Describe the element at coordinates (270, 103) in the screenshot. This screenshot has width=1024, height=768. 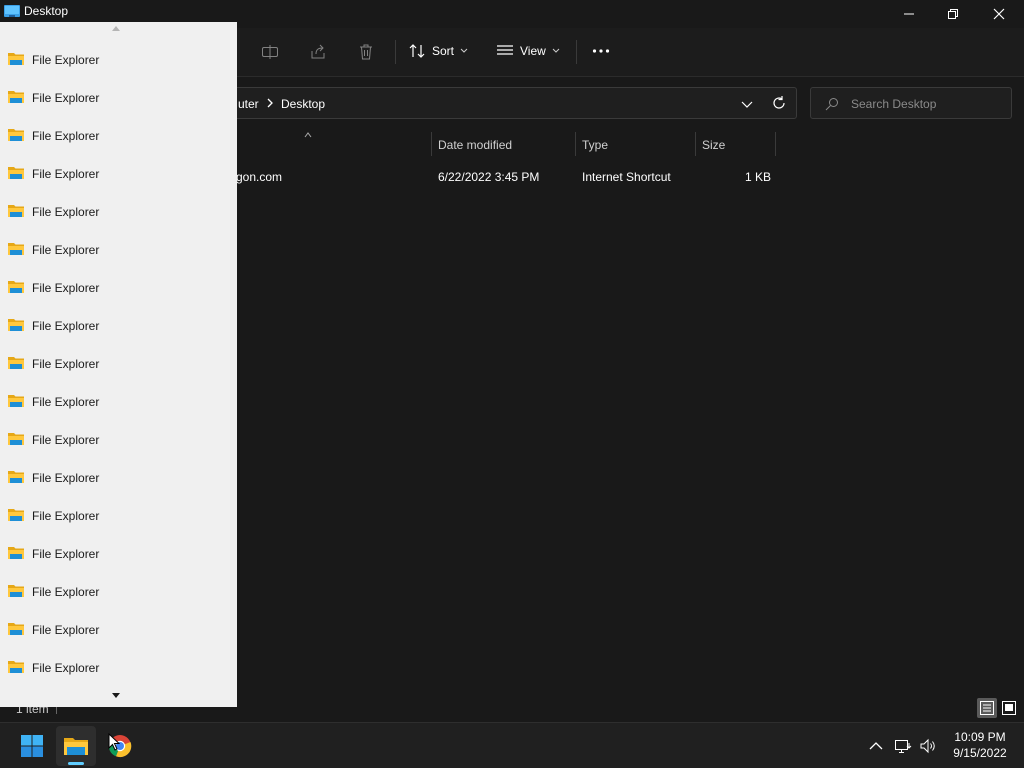
I see `chevron-right-icon` at that location.